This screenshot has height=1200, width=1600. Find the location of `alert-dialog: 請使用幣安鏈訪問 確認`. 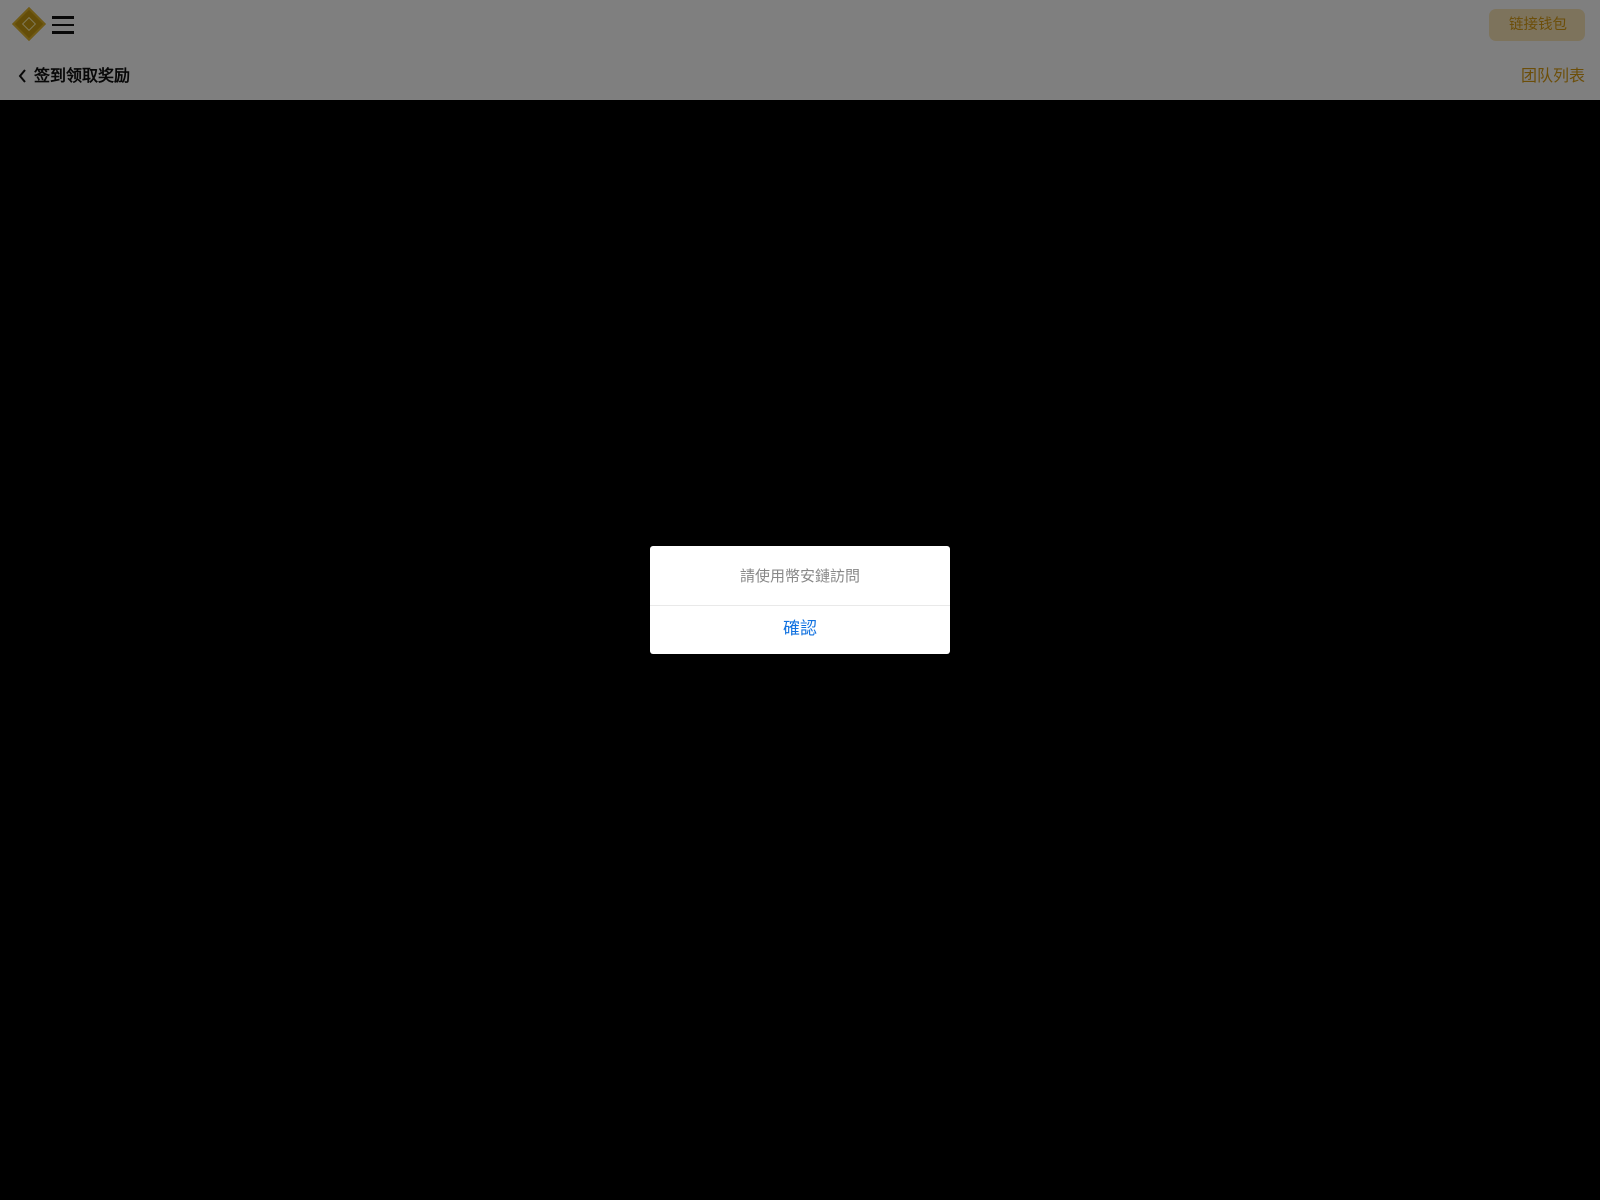

alert-dialog: 請使用幣安鏈訪問 確認 is located at coordinates (800, 600).